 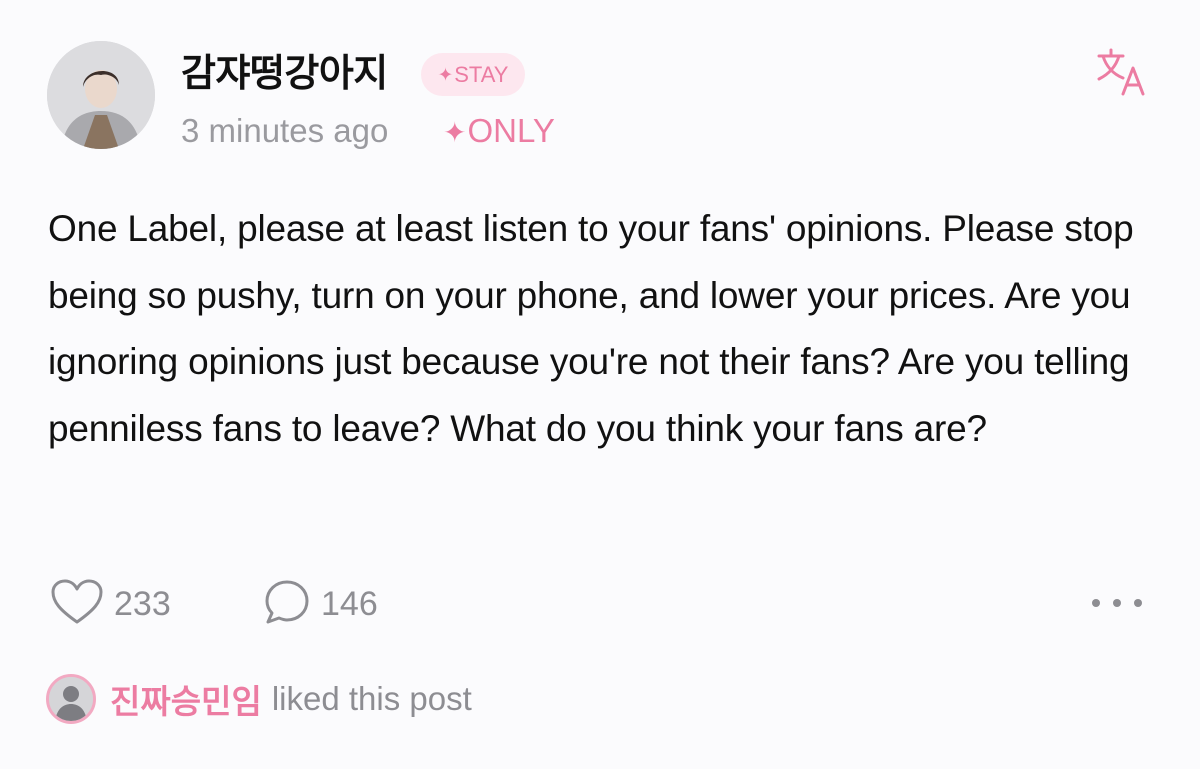 I want to click on visibility-tag: ✦ONLY, so click(x=499, y=132).